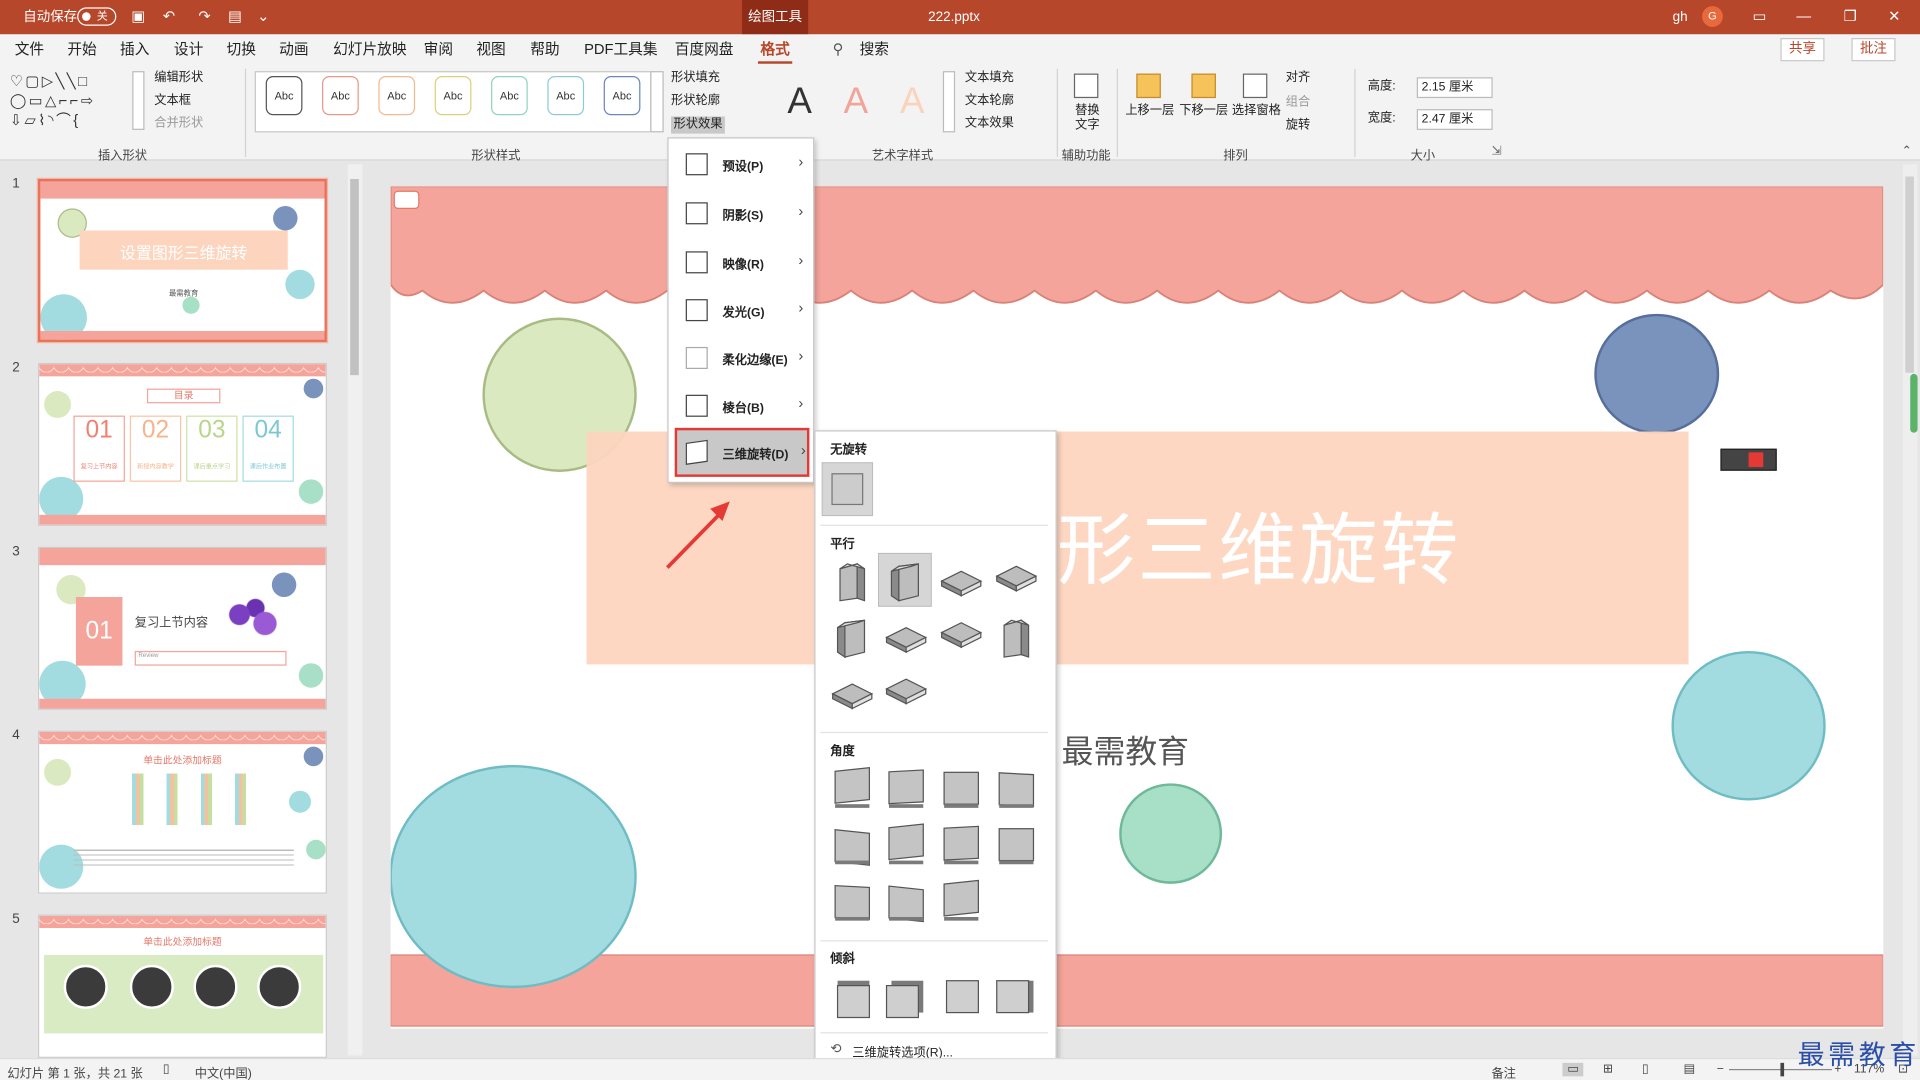 The width and height of the screenshot is (1920, 1080). I want to click on width-field: 2.47 厘米, so click(1454, 119).